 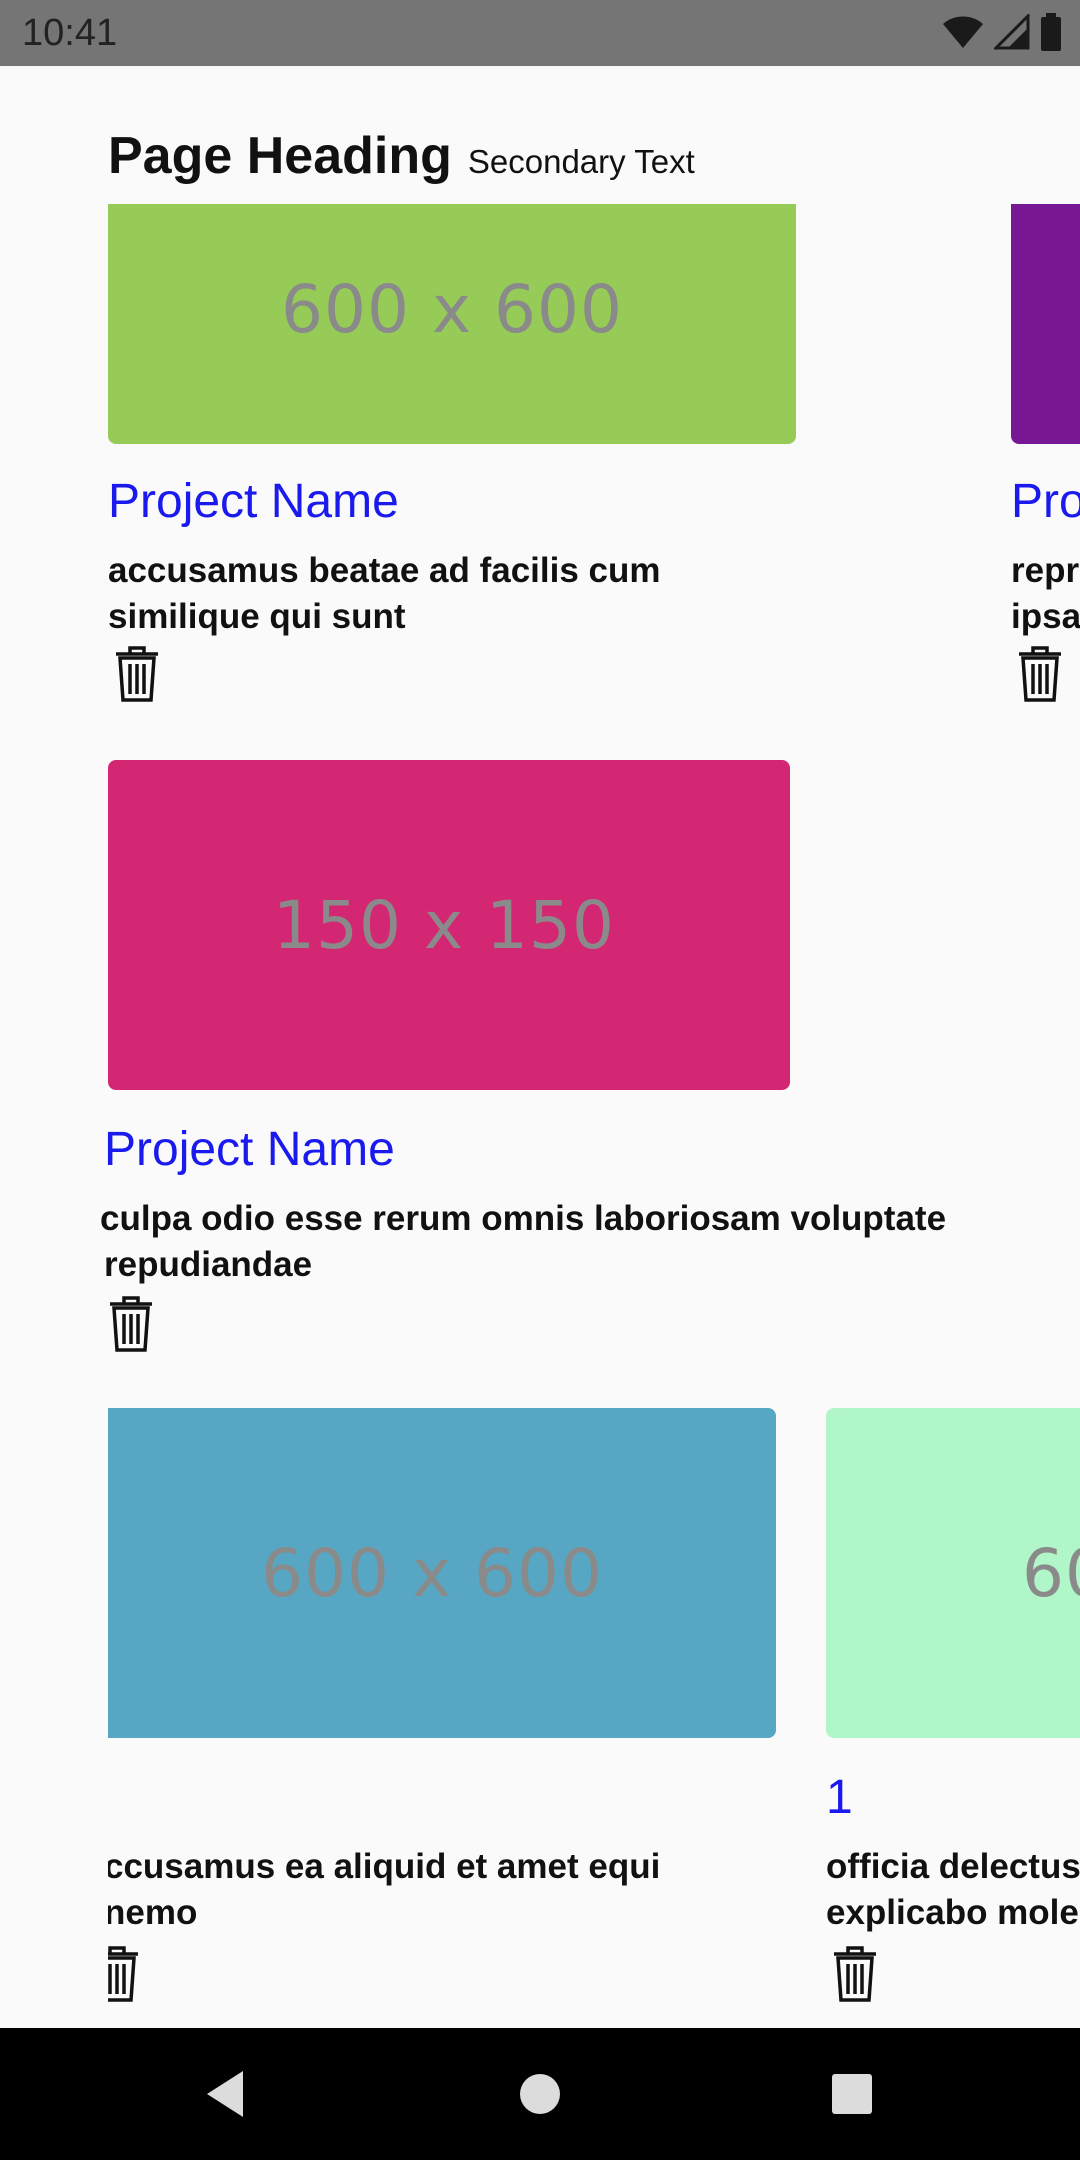 What do you see at coordinates (839, 1797) in the screenshot?
I see `project-title: 1` at bounding box center [839, 1797].